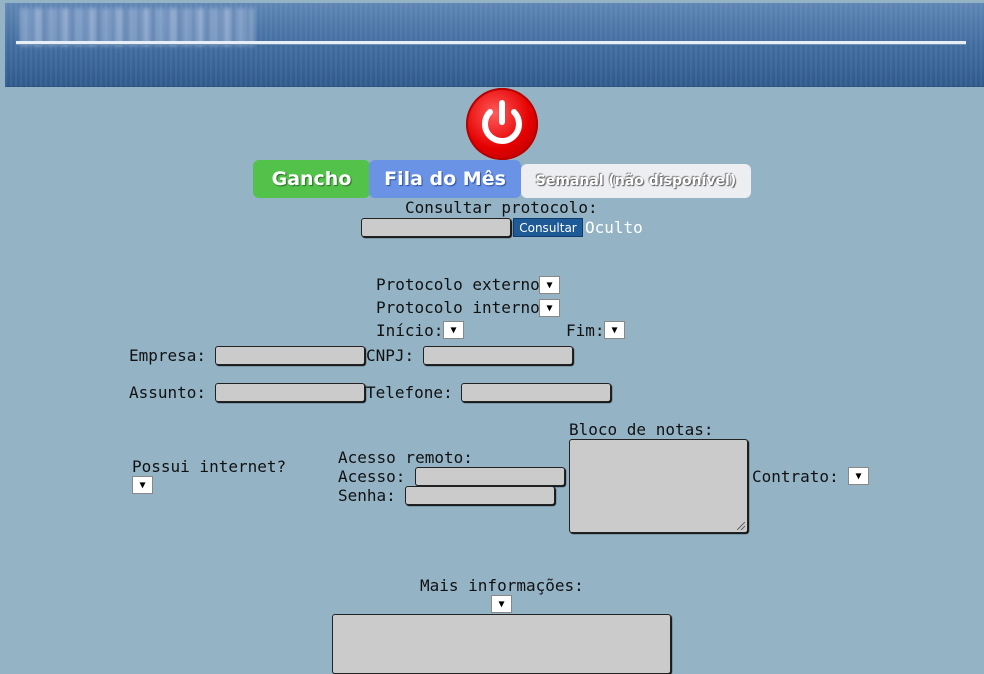 Image resolution: width=984 pixels, height=674 pixels. Describe the element at coordinates (290, 392) in the screenshot. I see `assunto-input` at that location.